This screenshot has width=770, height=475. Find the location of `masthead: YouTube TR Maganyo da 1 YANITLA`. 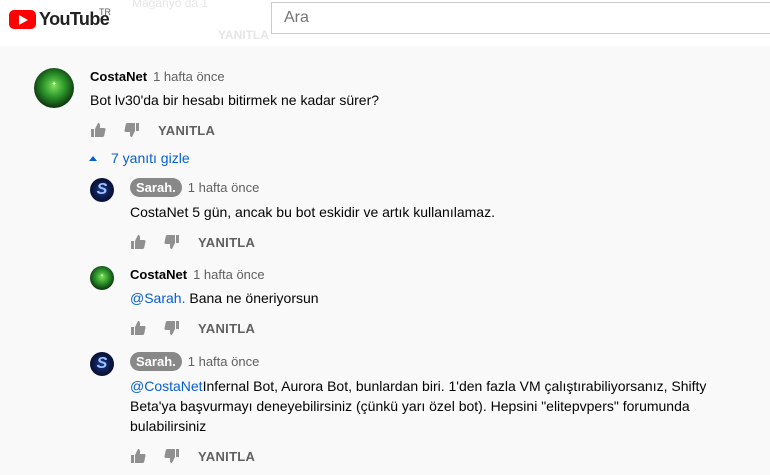

masthead: YouTube TR Maganyo da 1 YANITLA is located at coordinates (385, 23).